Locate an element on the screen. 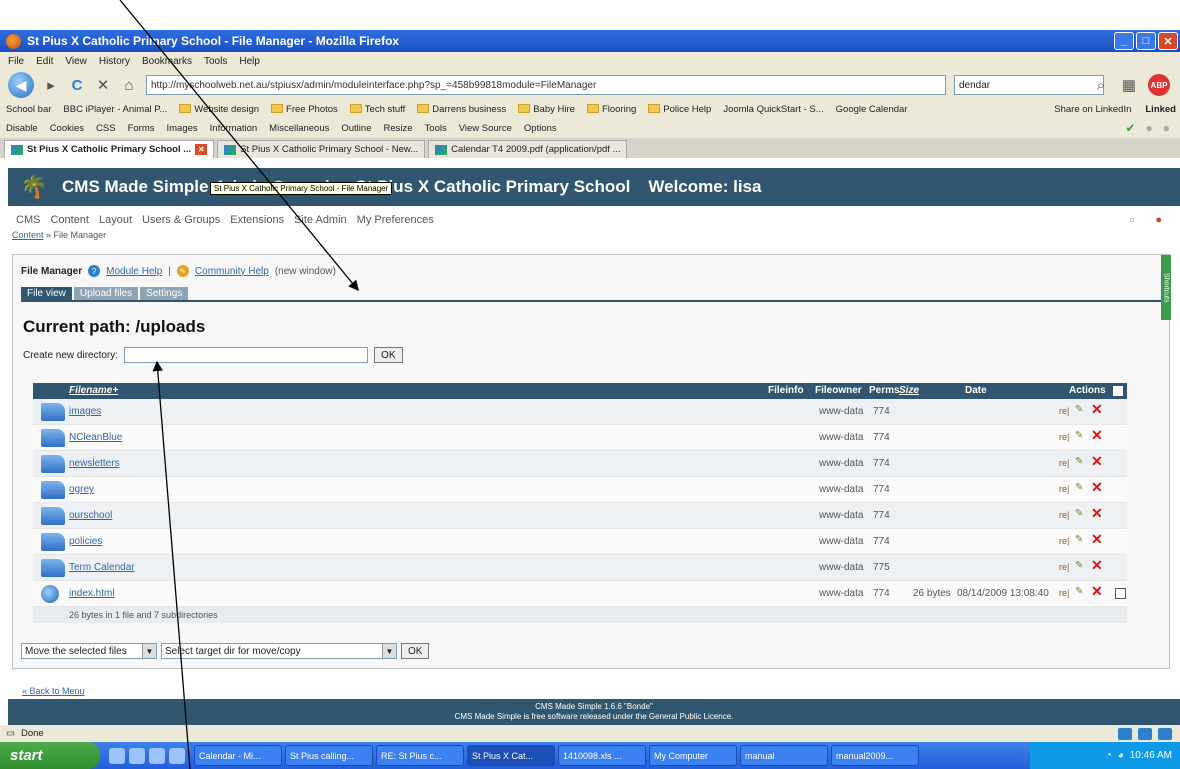 Image resolution: width=1180 pixels, height=769 pixels. file-name-link: policies is located at coordinates (85, 541).